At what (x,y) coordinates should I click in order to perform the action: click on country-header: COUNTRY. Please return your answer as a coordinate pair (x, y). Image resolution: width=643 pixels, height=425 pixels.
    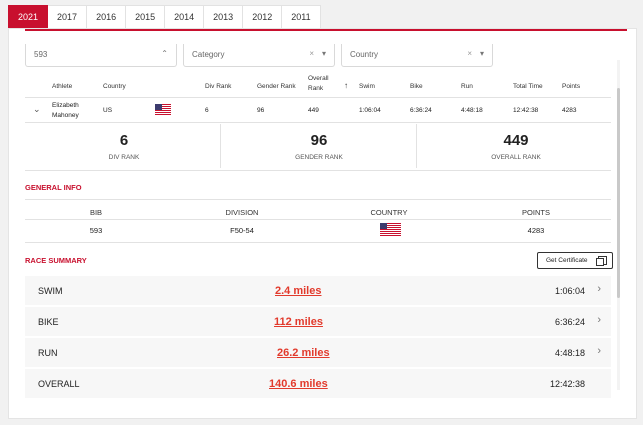
    Looking at the image, I should click on (389, 212).